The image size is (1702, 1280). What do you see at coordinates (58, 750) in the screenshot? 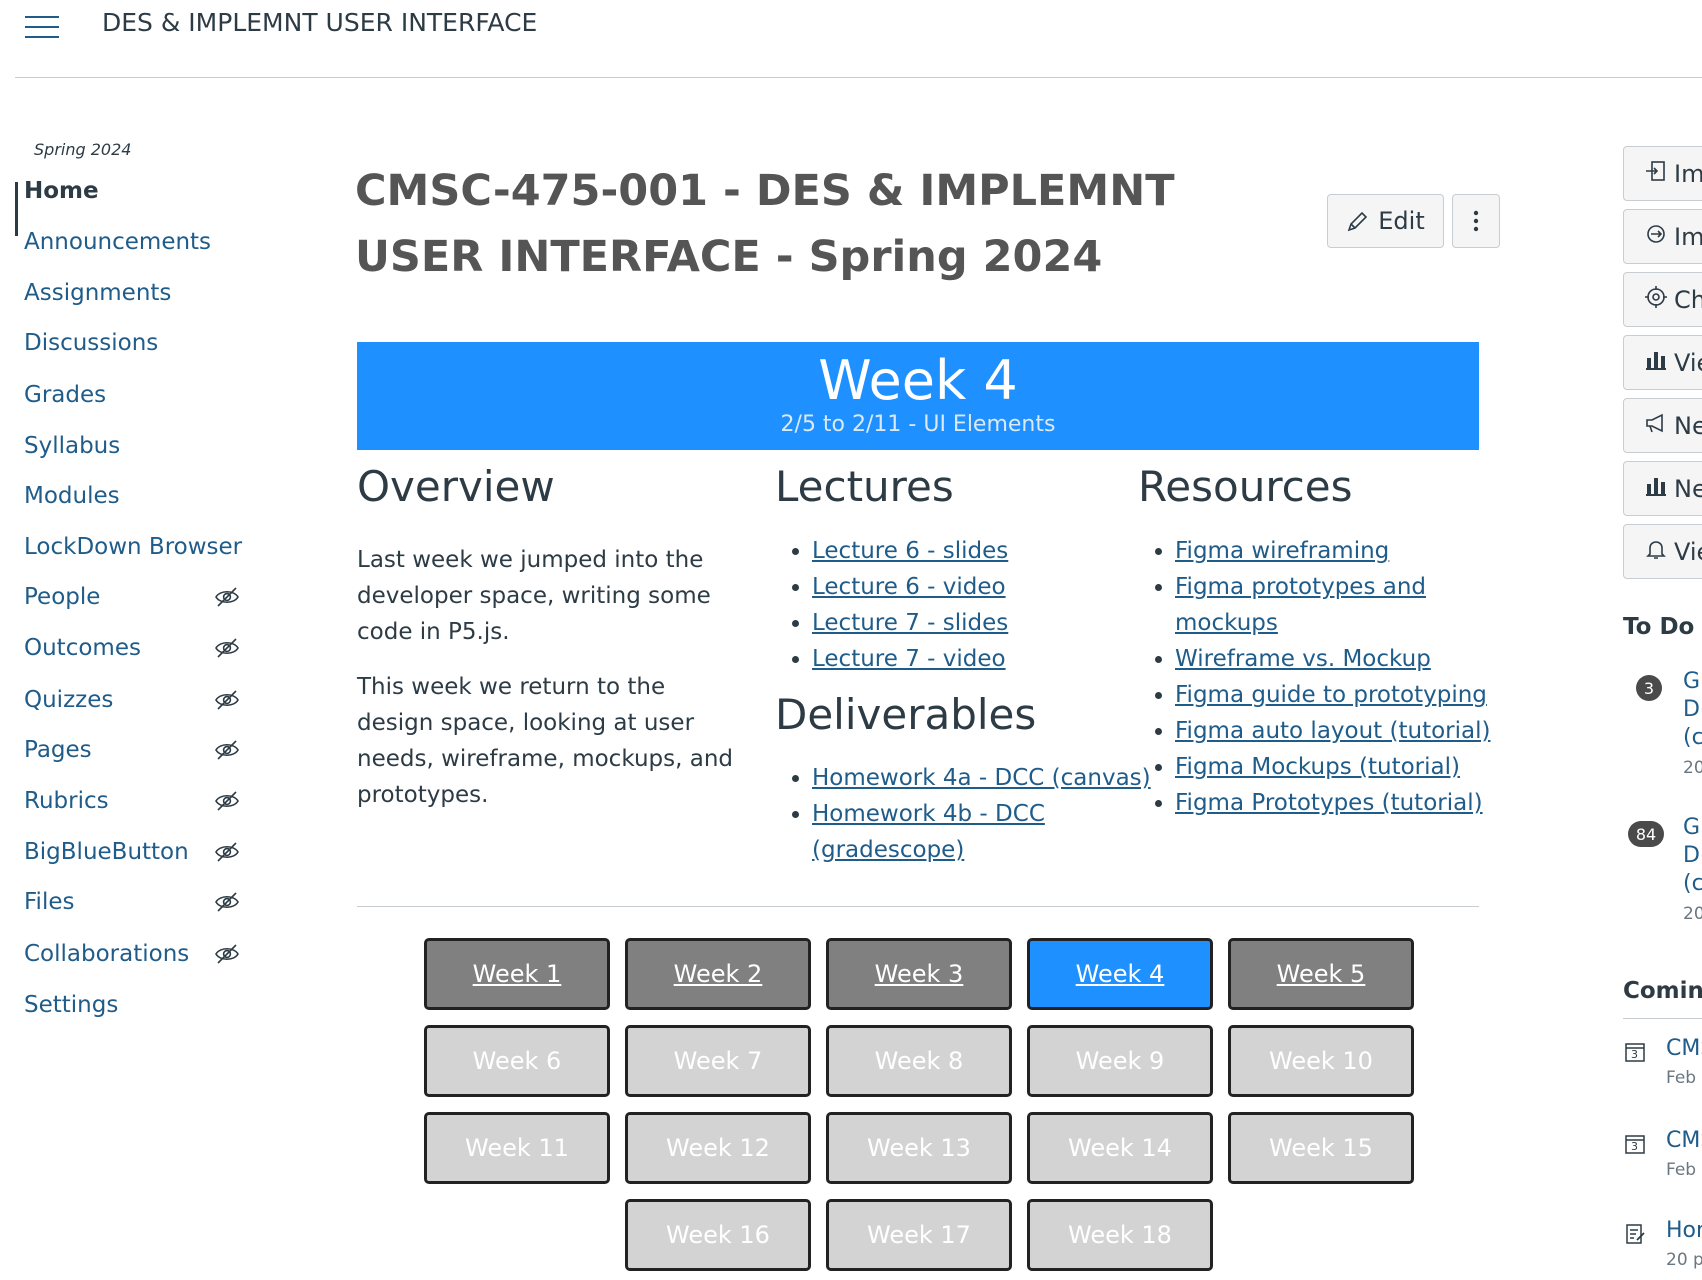
I see `nav-item-pages: Pages` at bounding box center [58, 750].